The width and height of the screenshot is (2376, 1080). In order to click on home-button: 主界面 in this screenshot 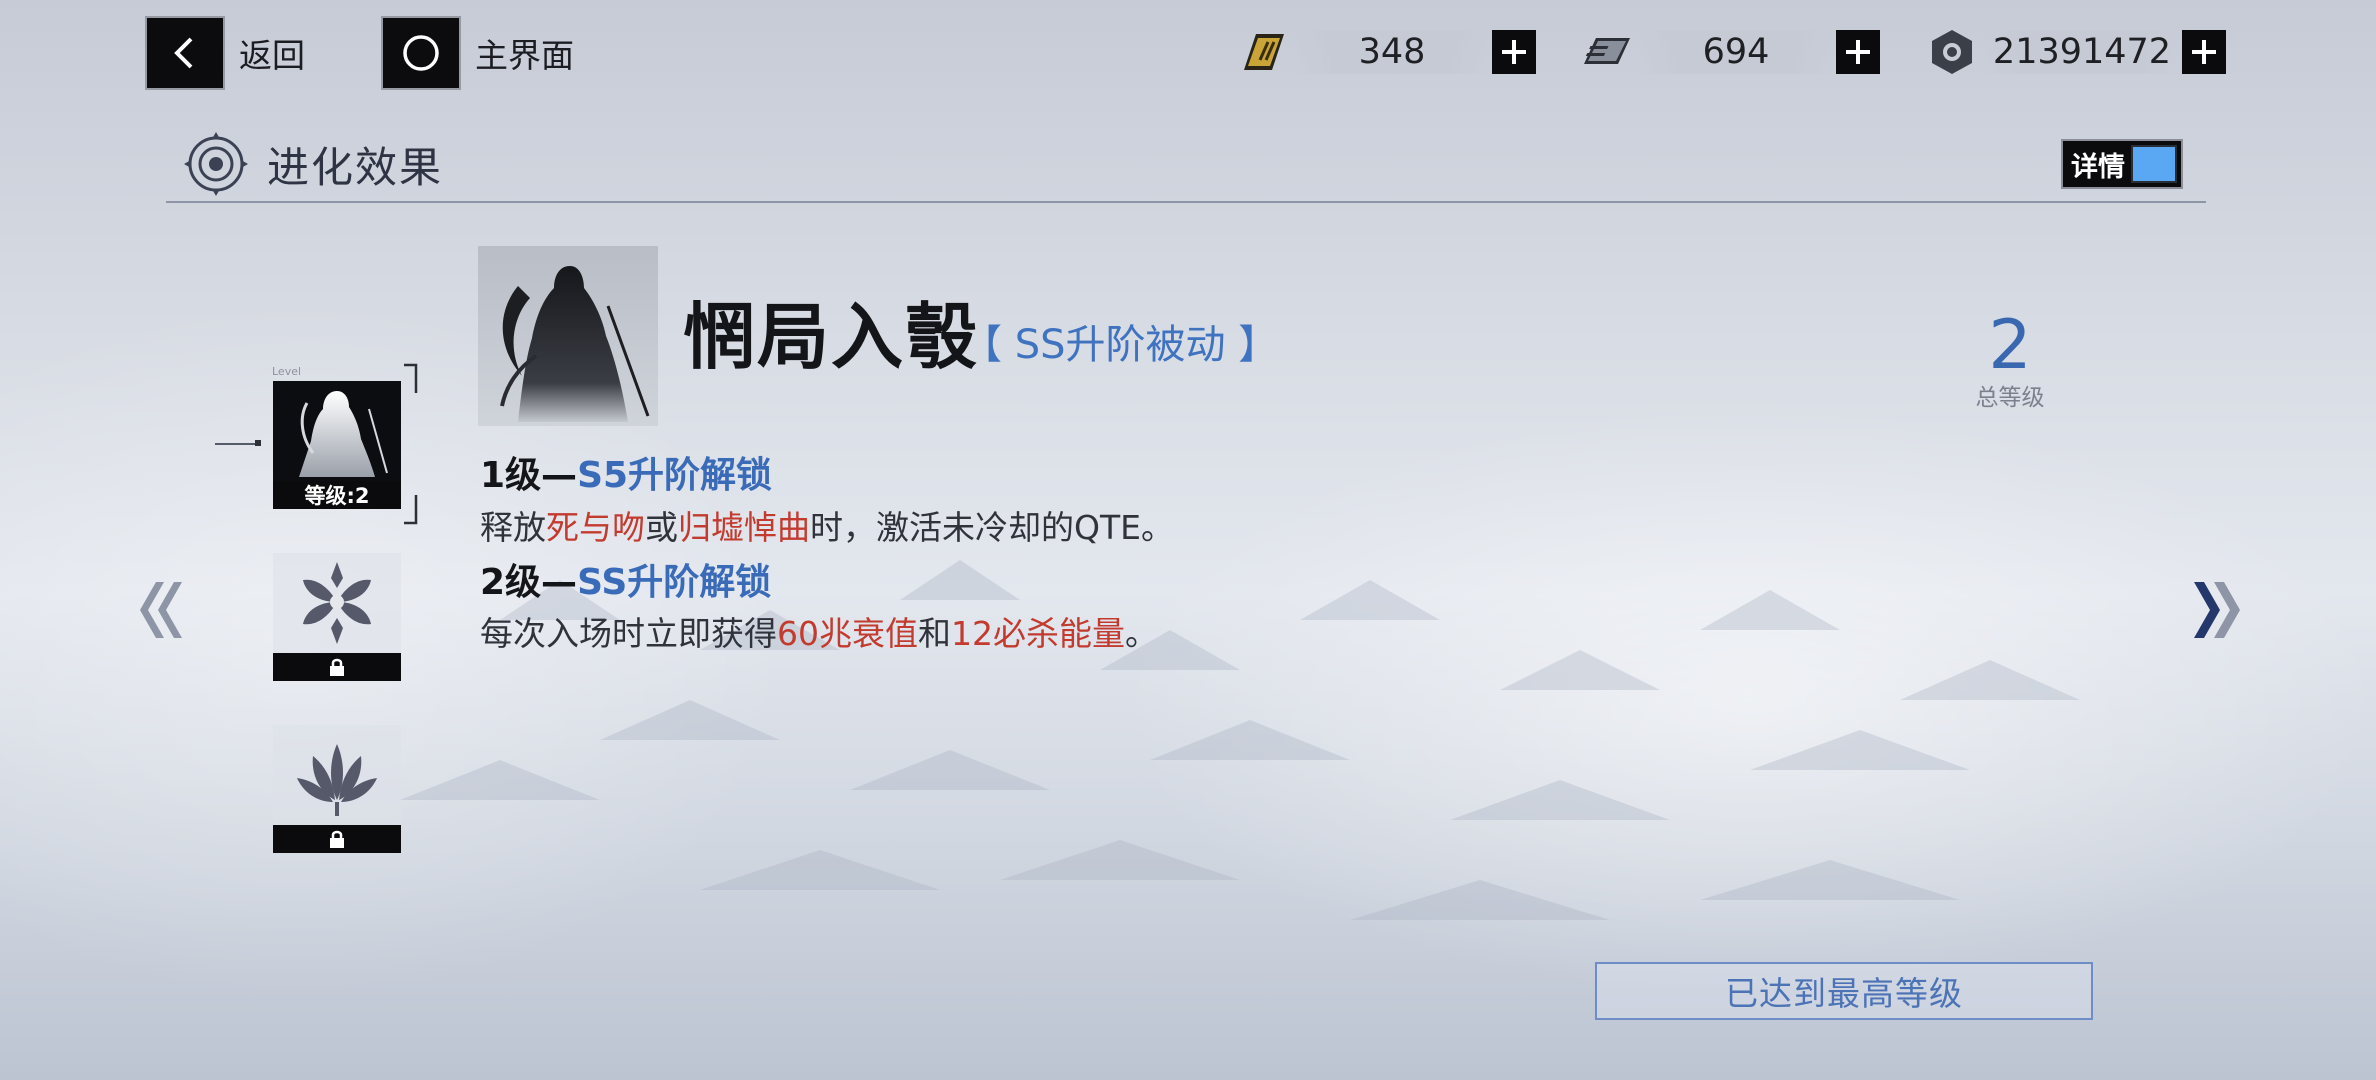, I will do `click(478, 53)`.